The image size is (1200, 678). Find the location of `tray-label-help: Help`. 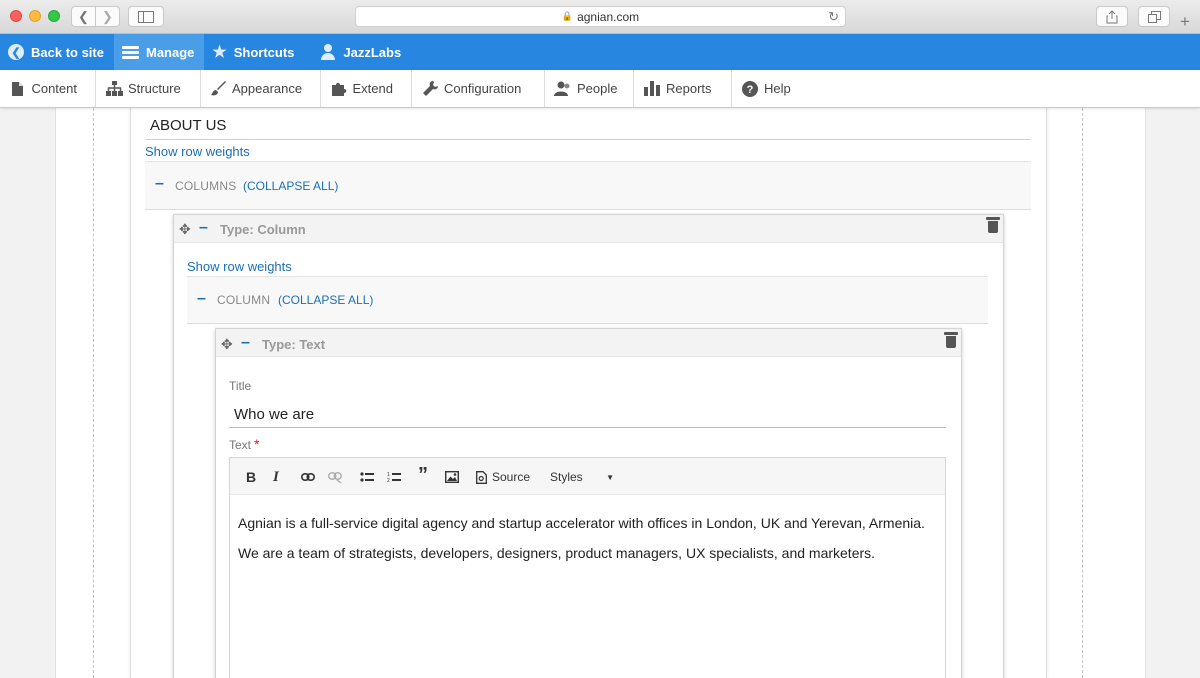

tray-label-help: Help is located at coordinates (777, 88).